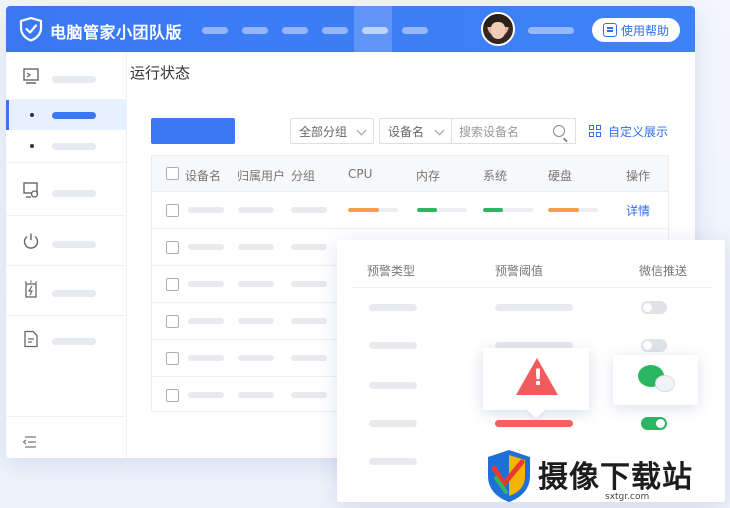  I want to click on alert-threshold-bar, so click(534, 423).